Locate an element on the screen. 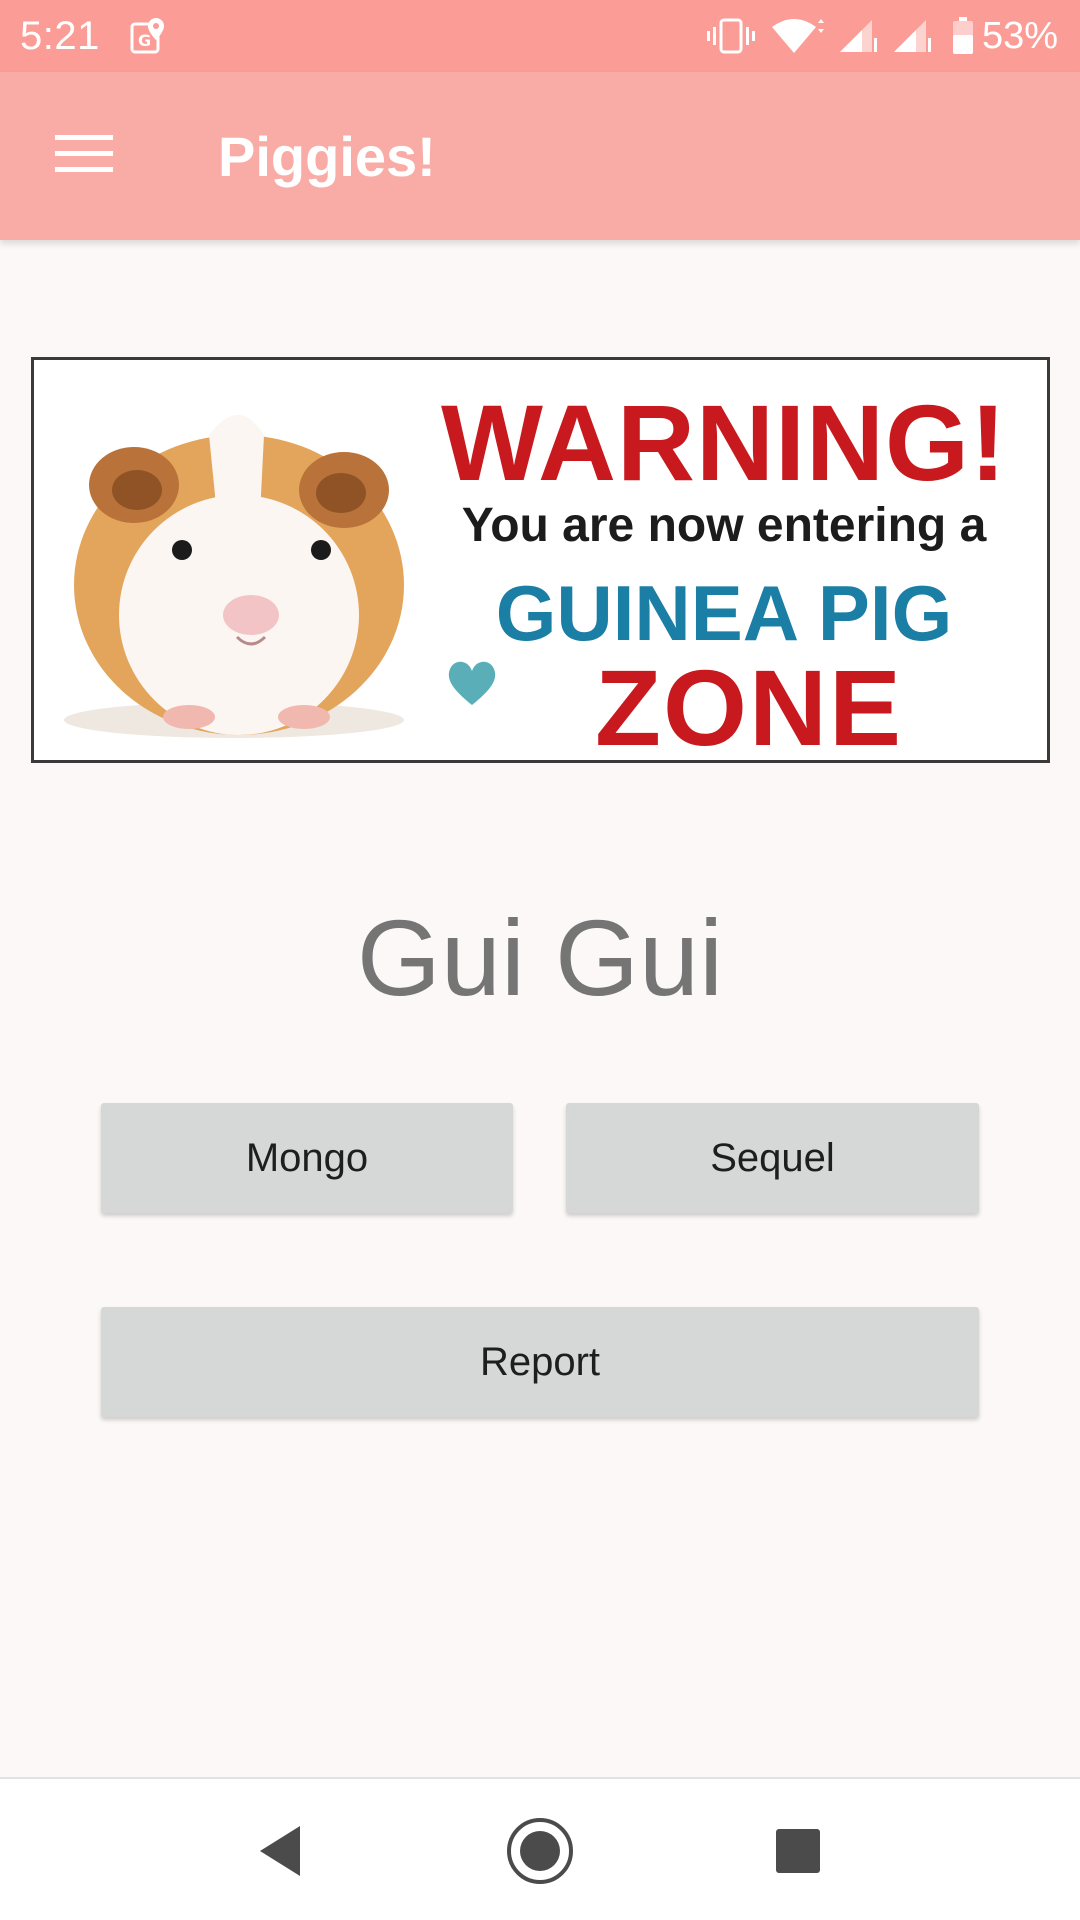 The image size is (1080, 1920). report-button: Report is located at coordinates (540, 1362).